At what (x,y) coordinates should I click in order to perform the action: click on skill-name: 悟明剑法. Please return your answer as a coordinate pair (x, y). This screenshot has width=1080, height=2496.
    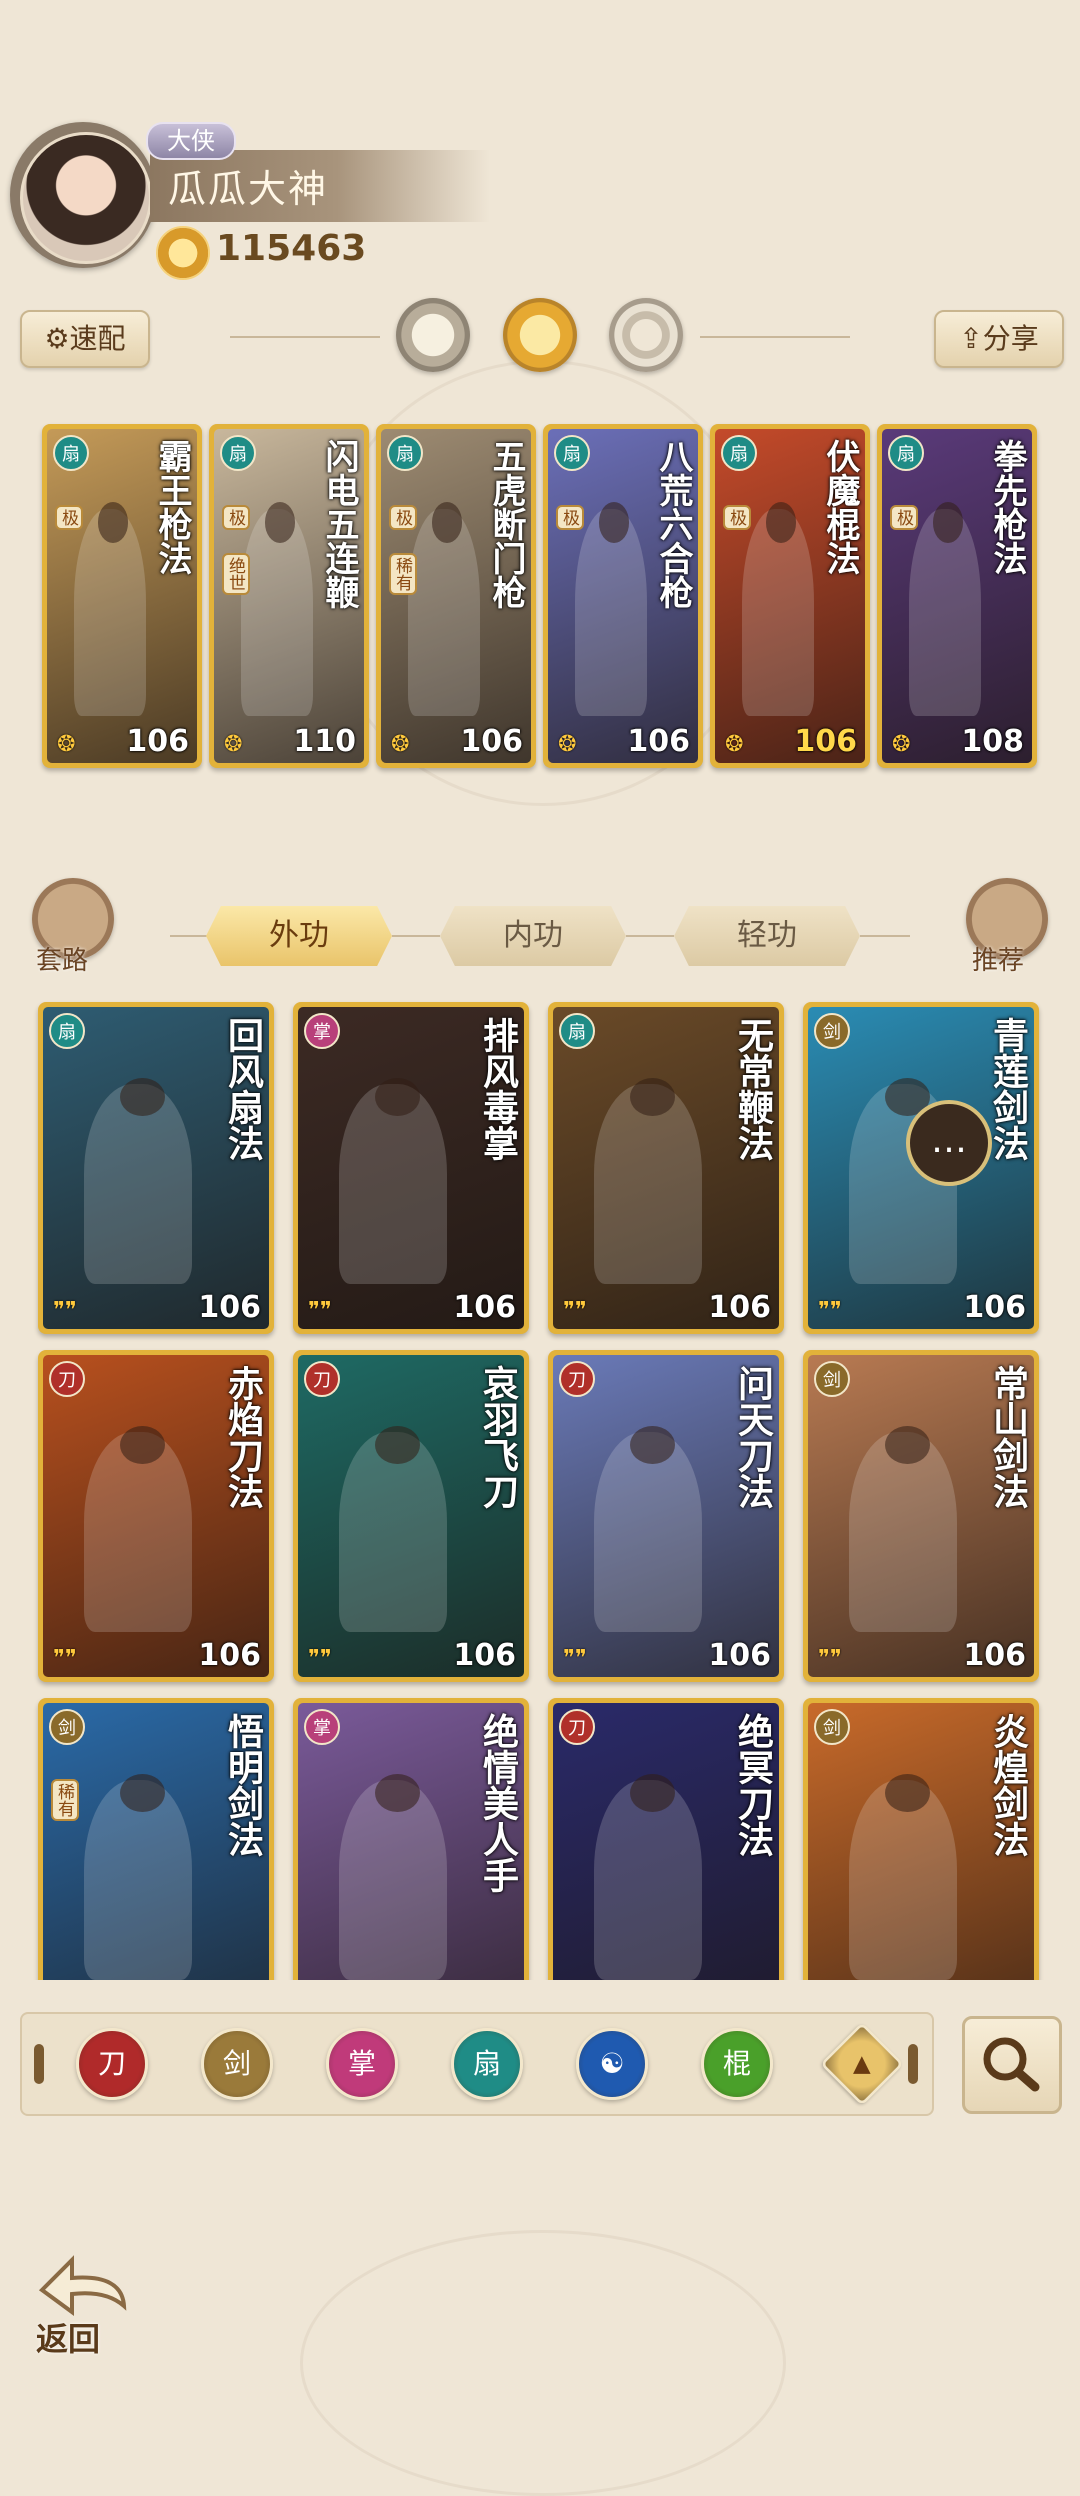
    Looking at the image, I should click on (243, 1785).